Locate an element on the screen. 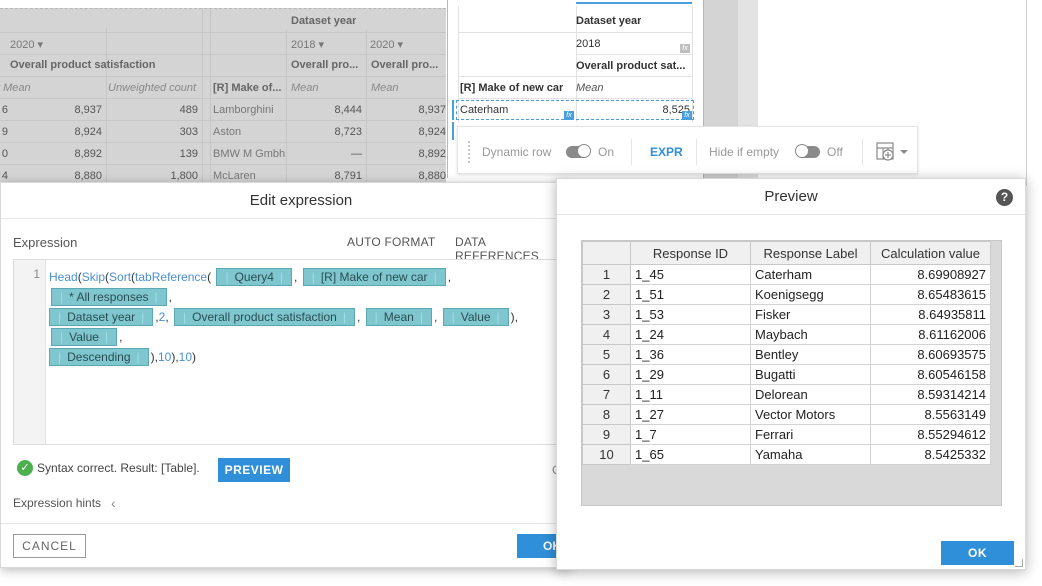 The width and height of the screenshot is (1042, 586). table-row: 4 1_24 Maybach 8.61162006 is located at coordinates (786, 334).